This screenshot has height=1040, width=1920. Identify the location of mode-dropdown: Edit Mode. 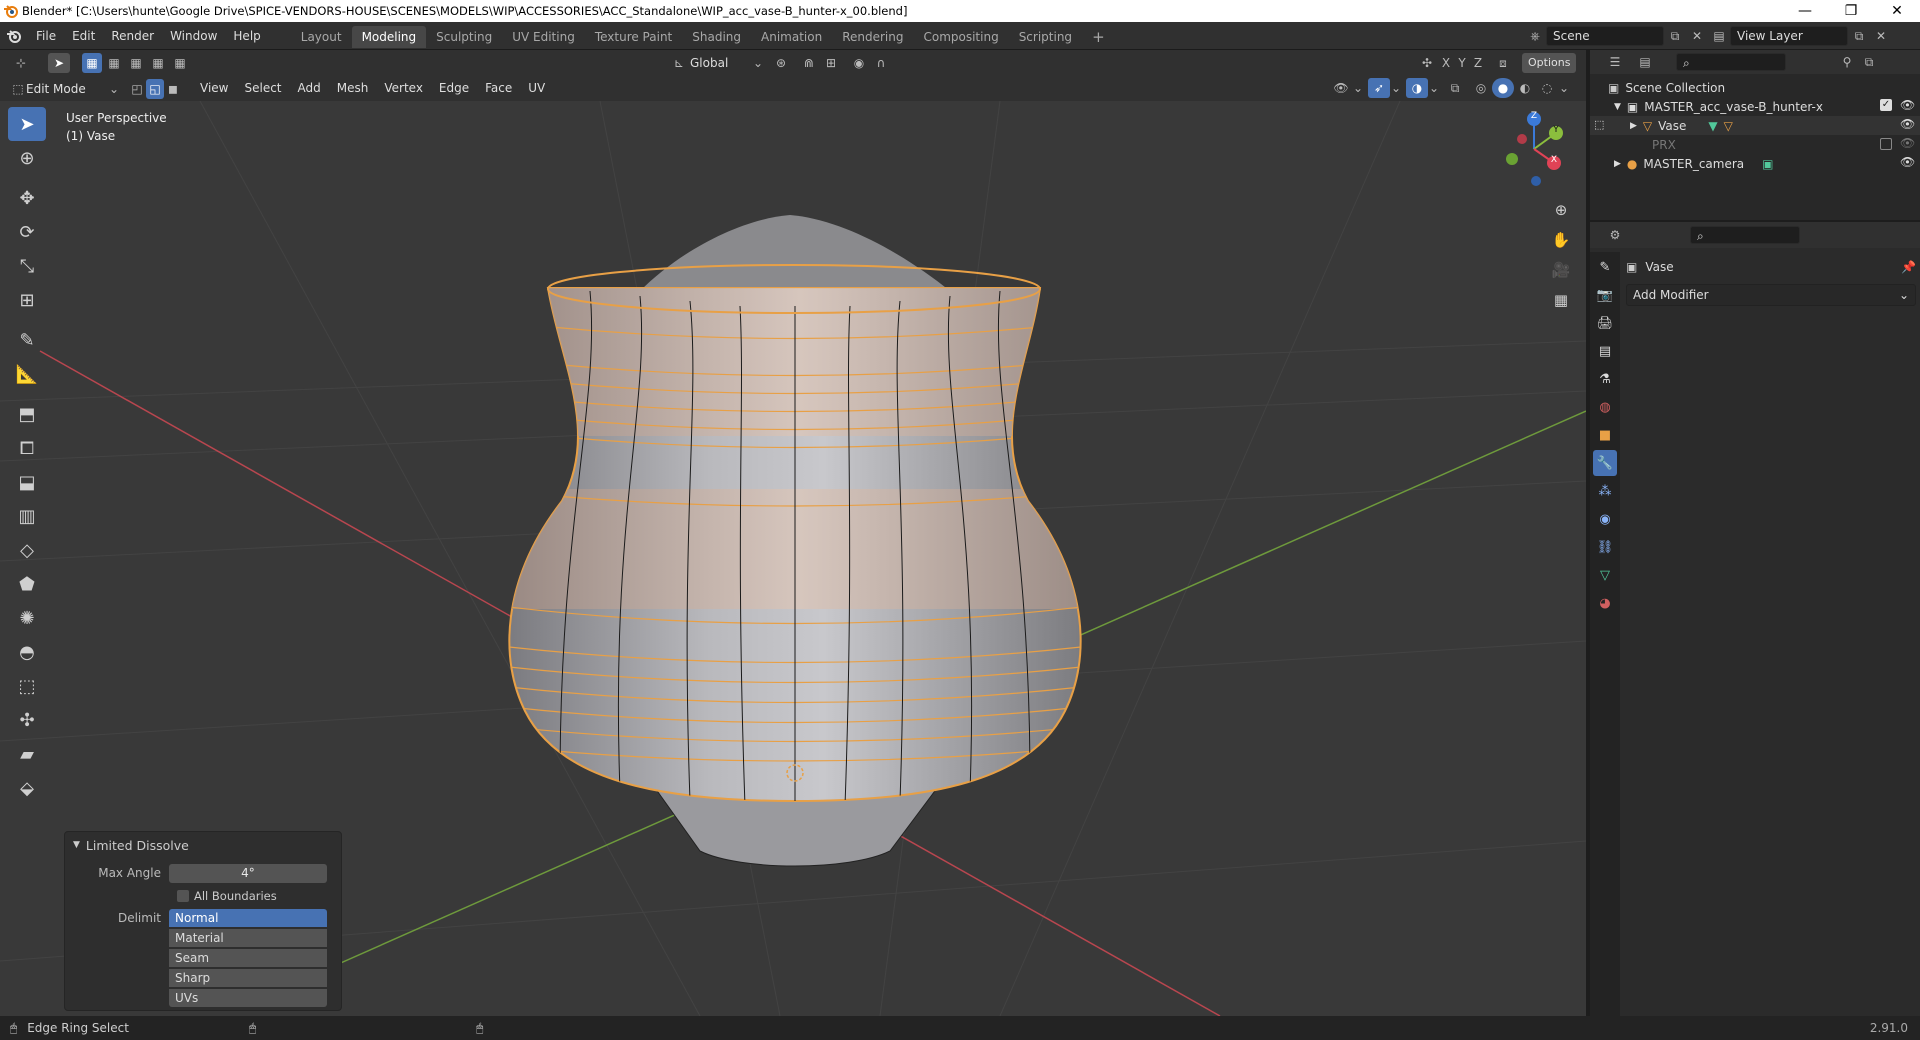
(67, 89).